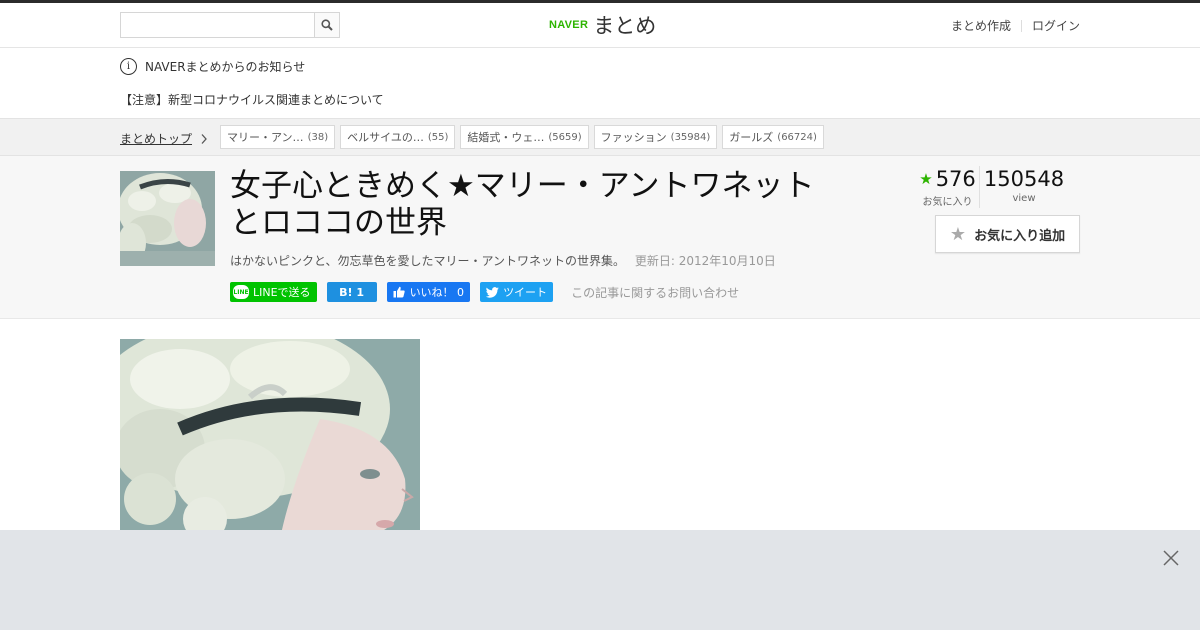 This screenshot has width=1200, height=630. I want to click on add-favorite-button: ★ お気に入り追加, so click(1007, 234).